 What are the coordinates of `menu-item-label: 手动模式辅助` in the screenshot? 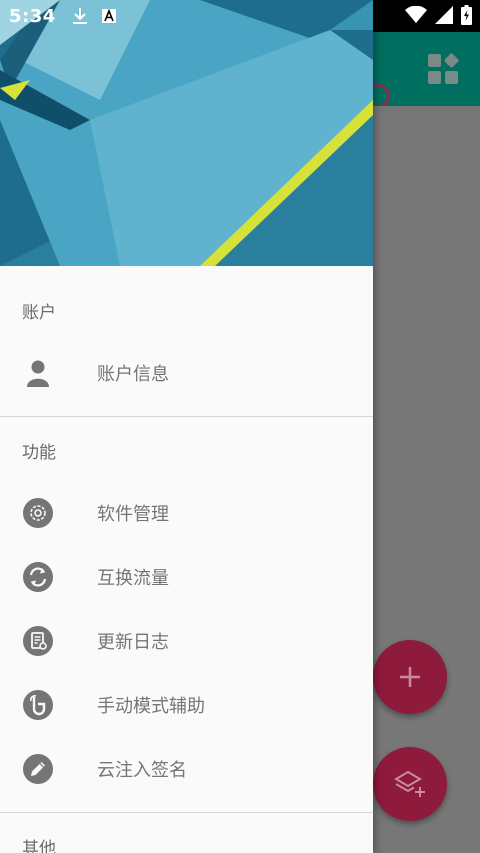 It's located at (151, 706).